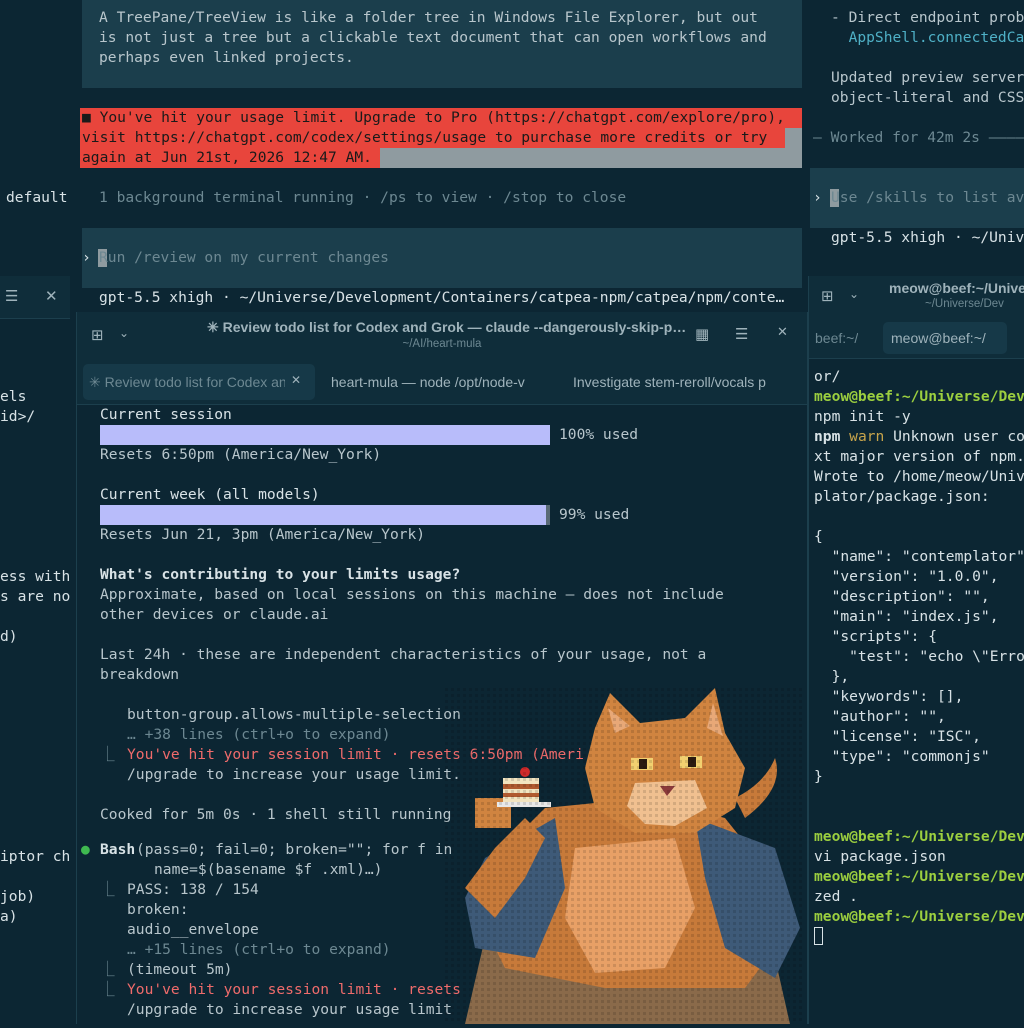 This screenshot has height=1028, width=1024. Describe the element at coordinates (871, 436) in the screenshot. I see `warn-label: warn` at that location.